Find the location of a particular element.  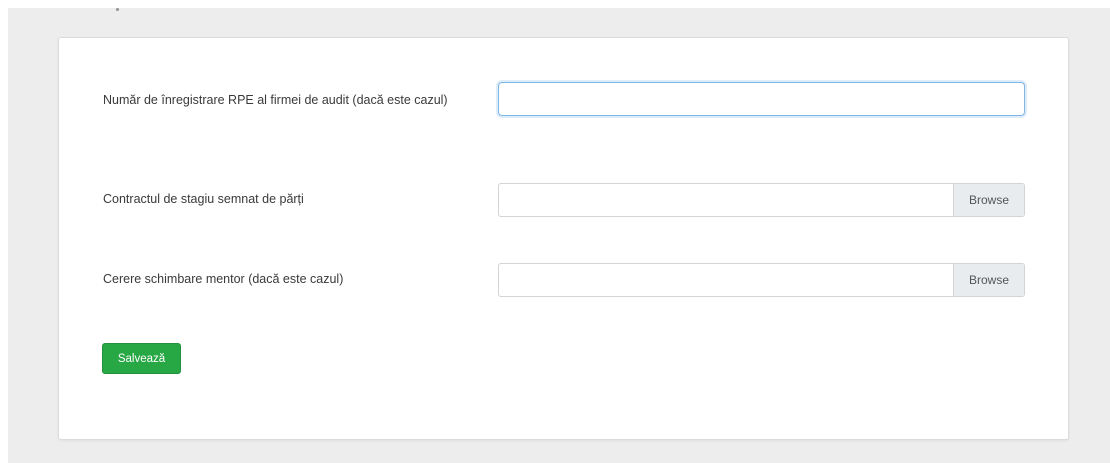

page-header-fragment is located at coordinates (117, 9).